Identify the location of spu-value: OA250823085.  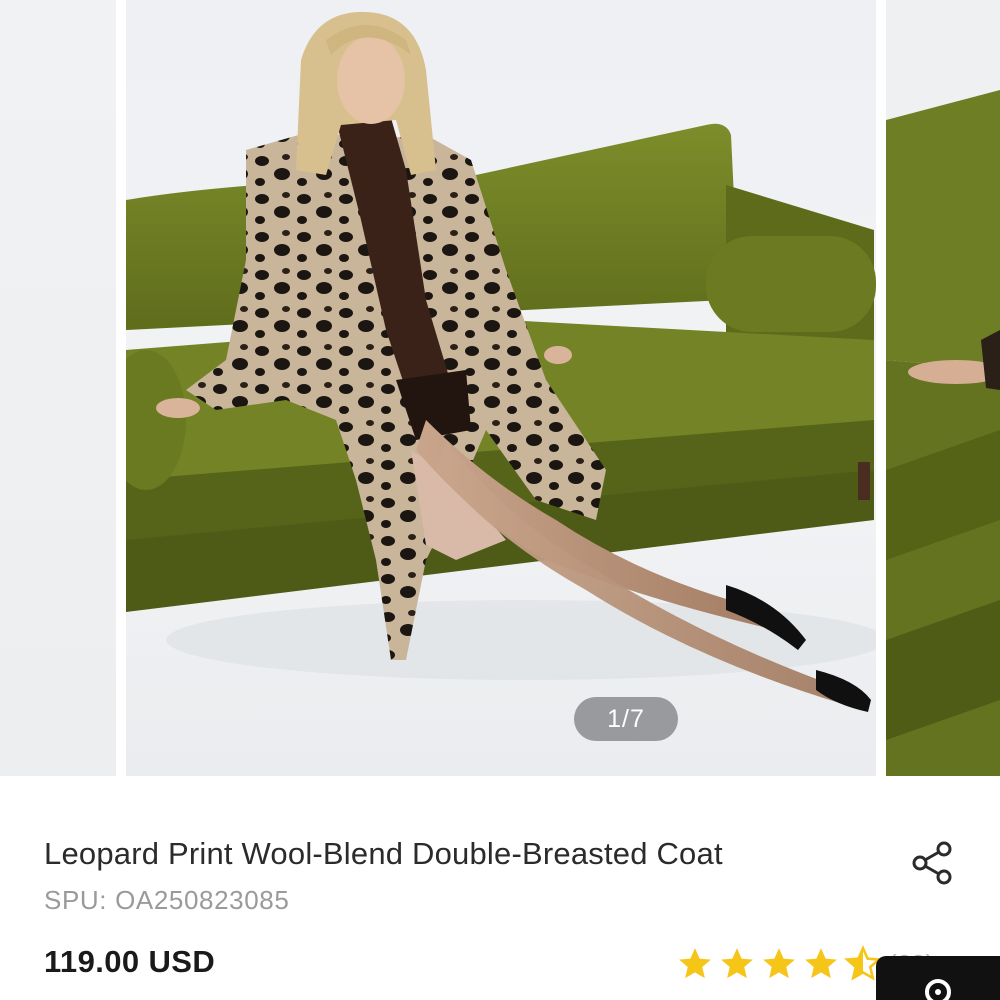
(202, 900).